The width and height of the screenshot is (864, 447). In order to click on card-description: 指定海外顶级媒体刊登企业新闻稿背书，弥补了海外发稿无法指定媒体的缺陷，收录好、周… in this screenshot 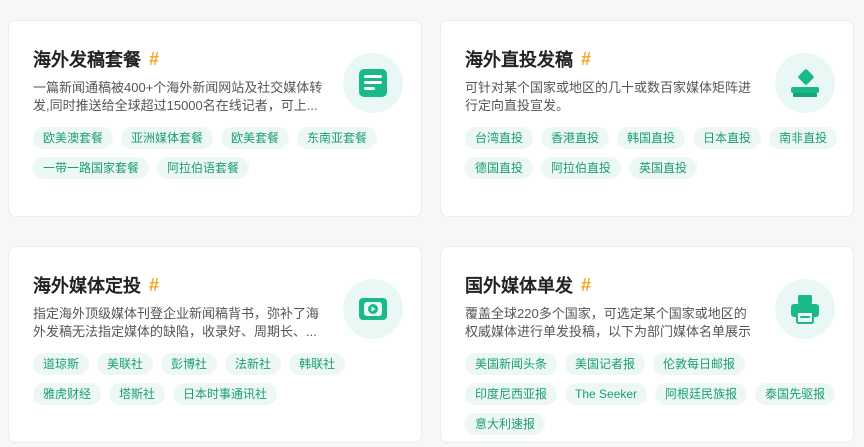, I will do `click(176, 322)`.